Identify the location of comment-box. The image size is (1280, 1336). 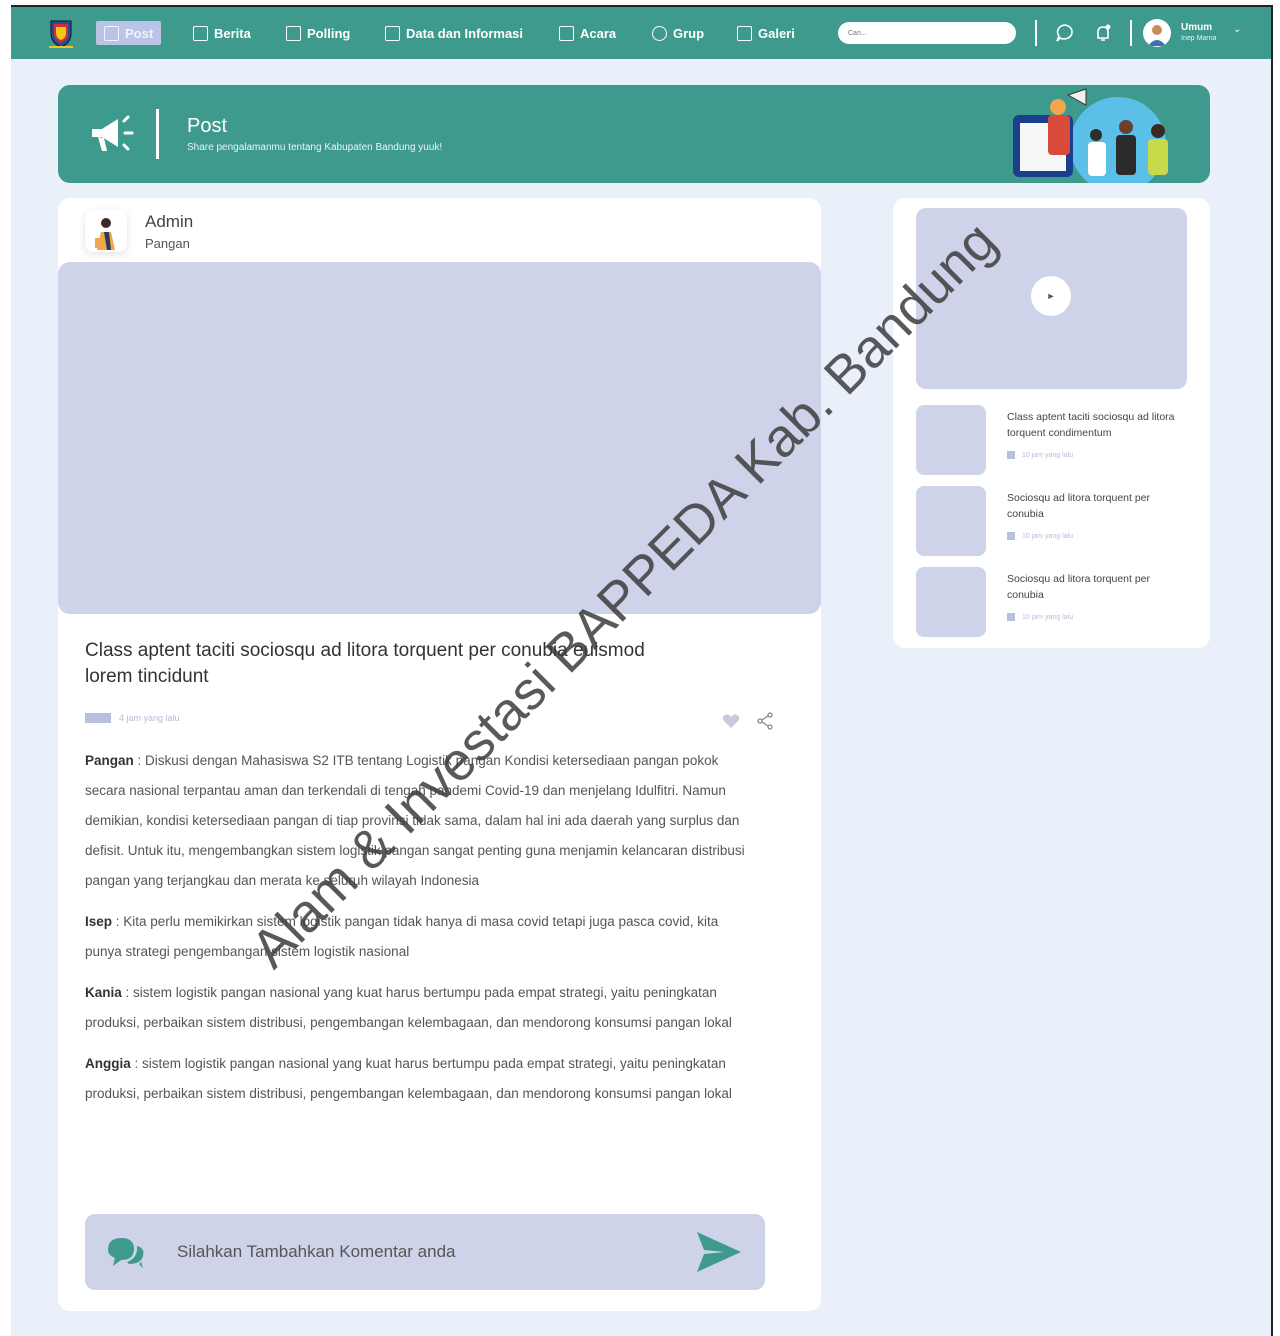
(425, 1252).